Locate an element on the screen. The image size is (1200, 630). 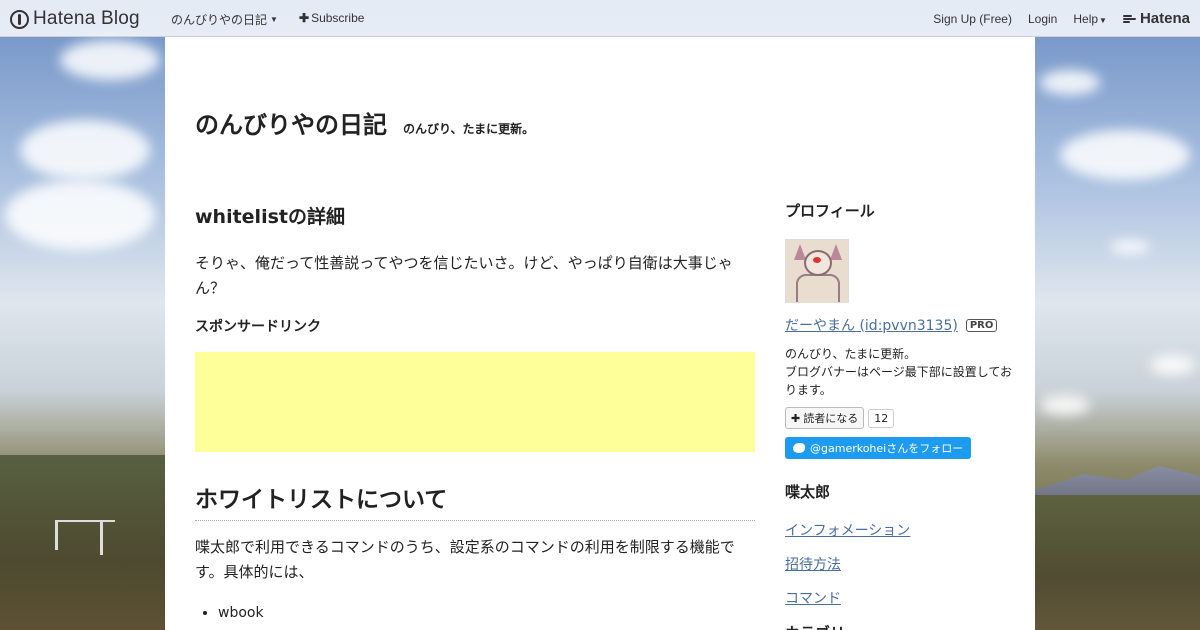
avatar-body is located at coordinates (818, 288).